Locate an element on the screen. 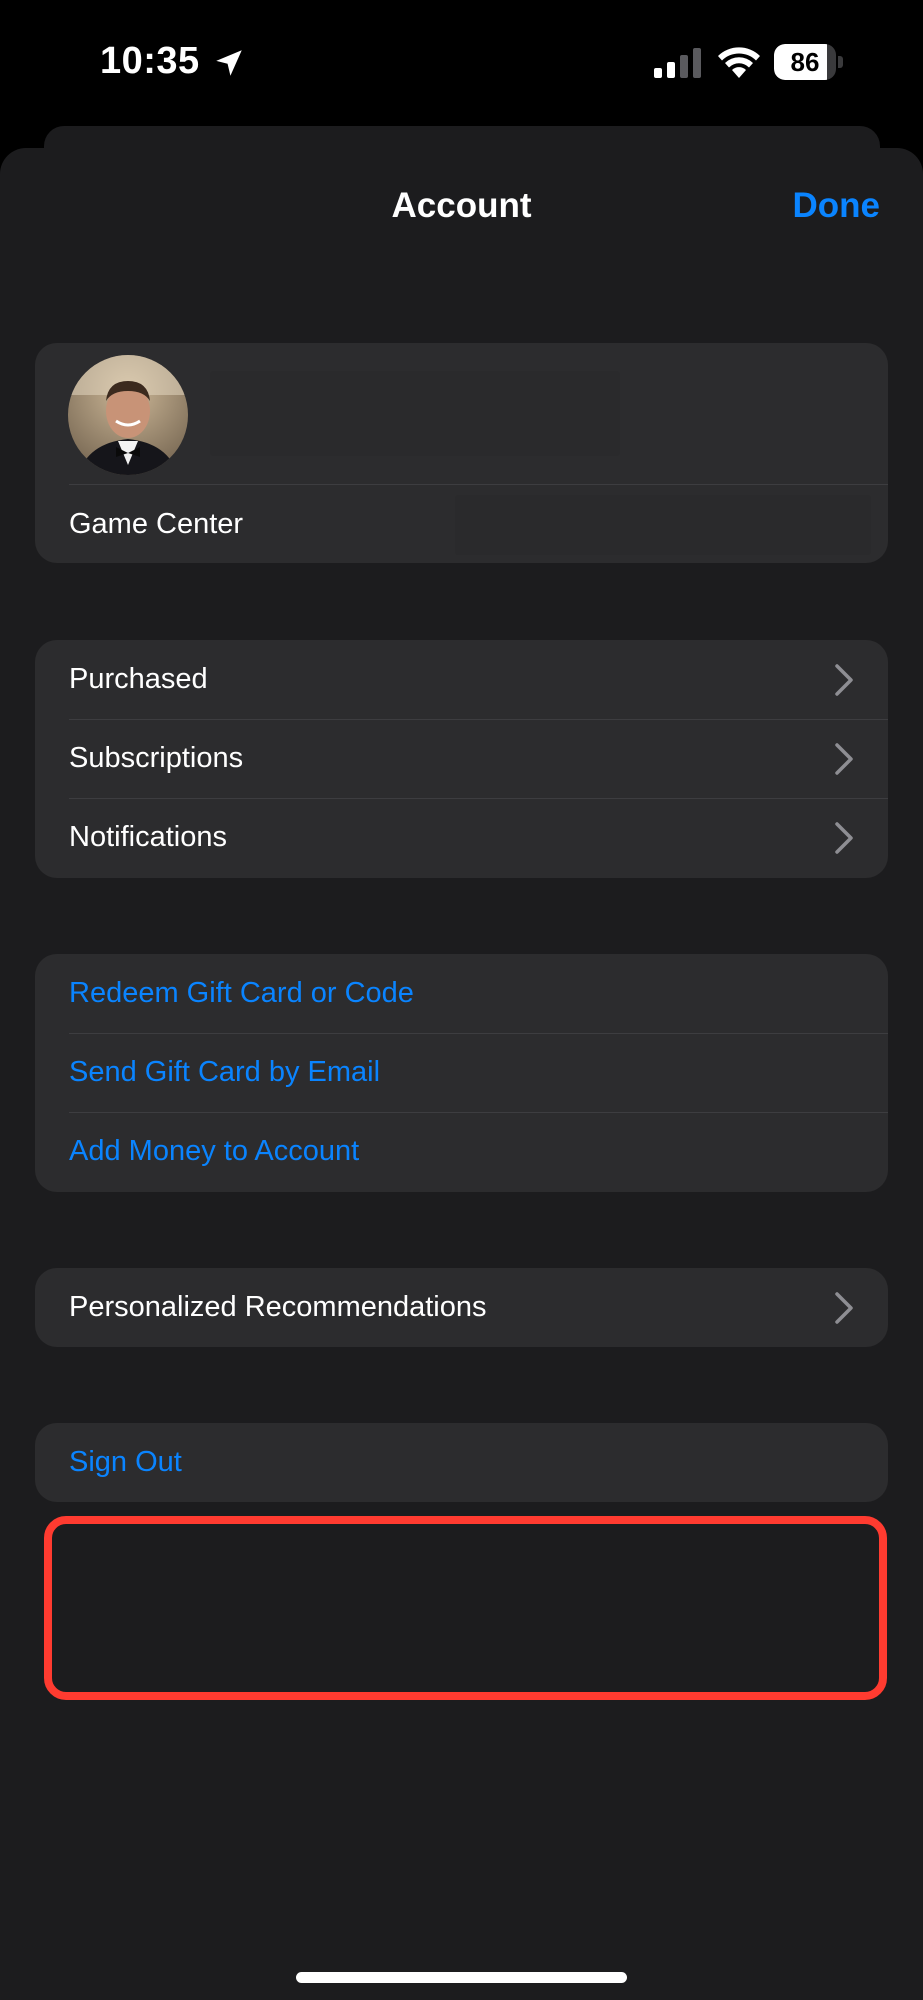 The width and height of the screenshot is (923, 2000). notifications-row: Notifications is located at coordinates (461, 837).